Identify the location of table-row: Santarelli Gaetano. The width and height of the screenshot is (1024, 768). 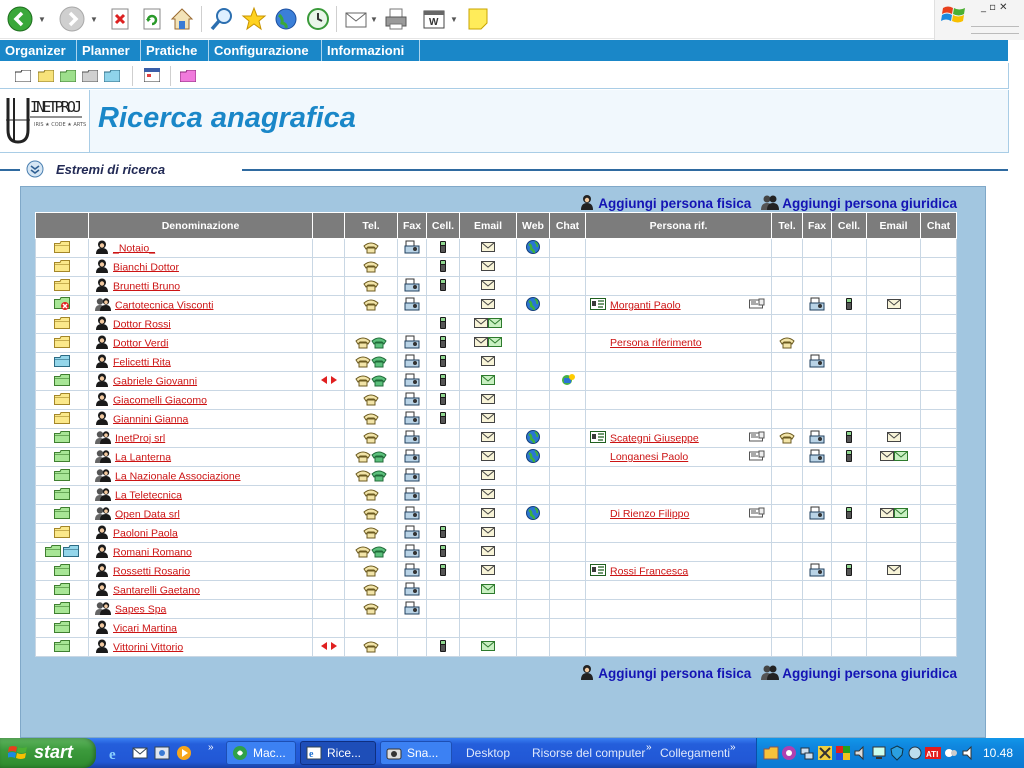
(496, 590).